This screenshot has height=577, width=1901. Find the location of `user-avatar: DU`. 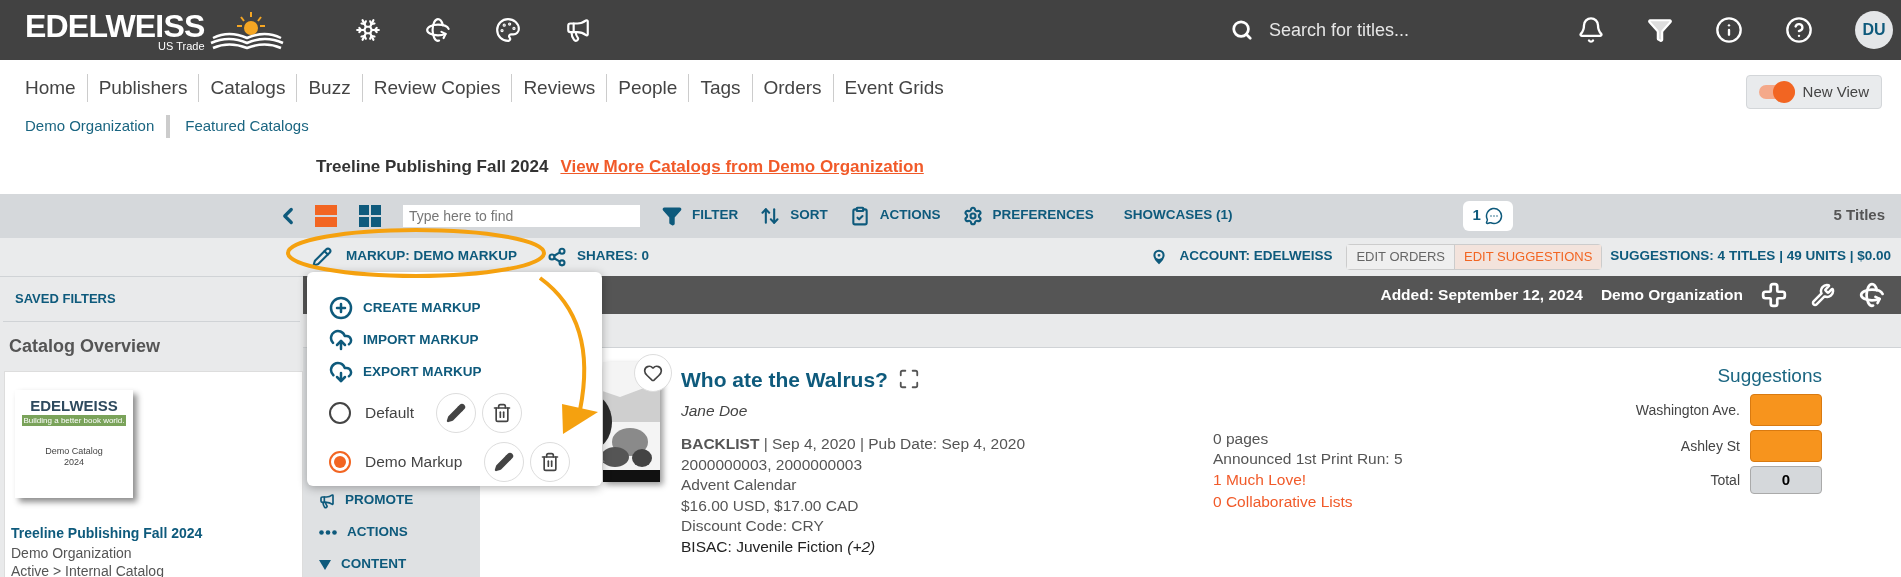

user-avatar: DU is located at coordinates (1874, 30).